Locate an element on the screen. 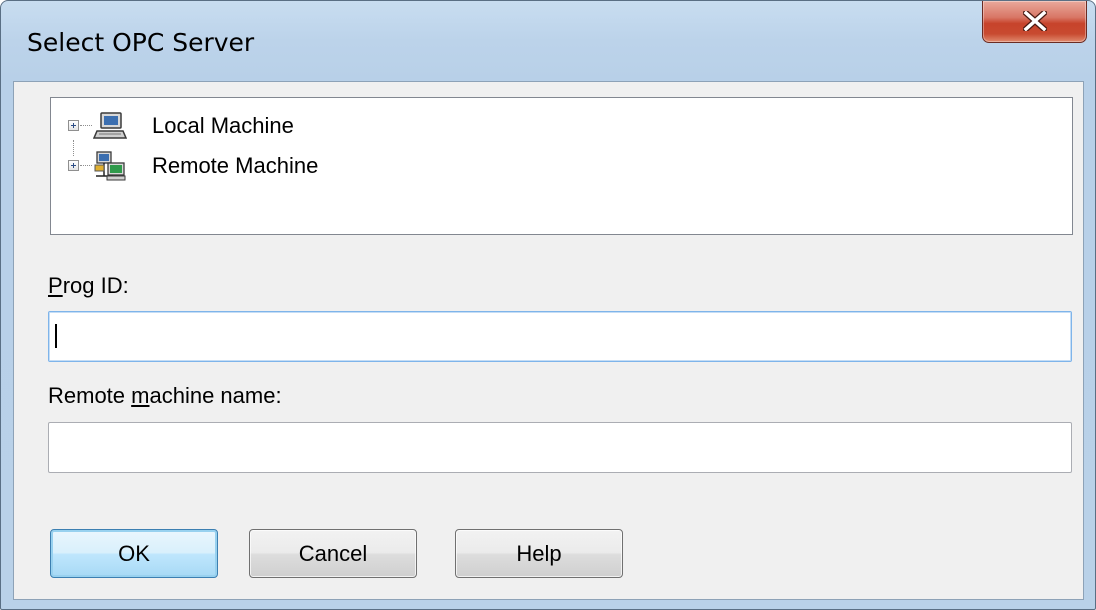  tree-item-label: Remote Machine is located at coordinates (235, 165).